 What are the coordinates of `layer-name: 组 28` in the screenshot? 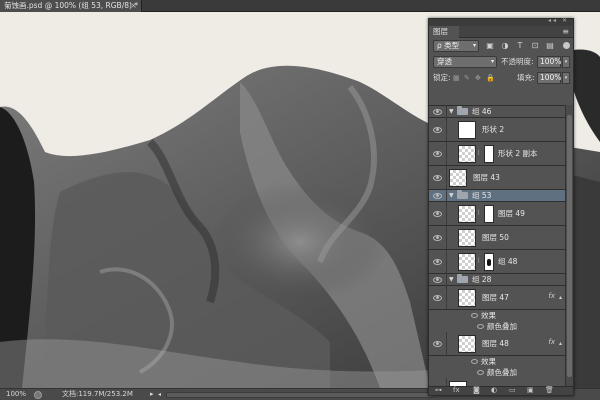 It's located at (481, 280).